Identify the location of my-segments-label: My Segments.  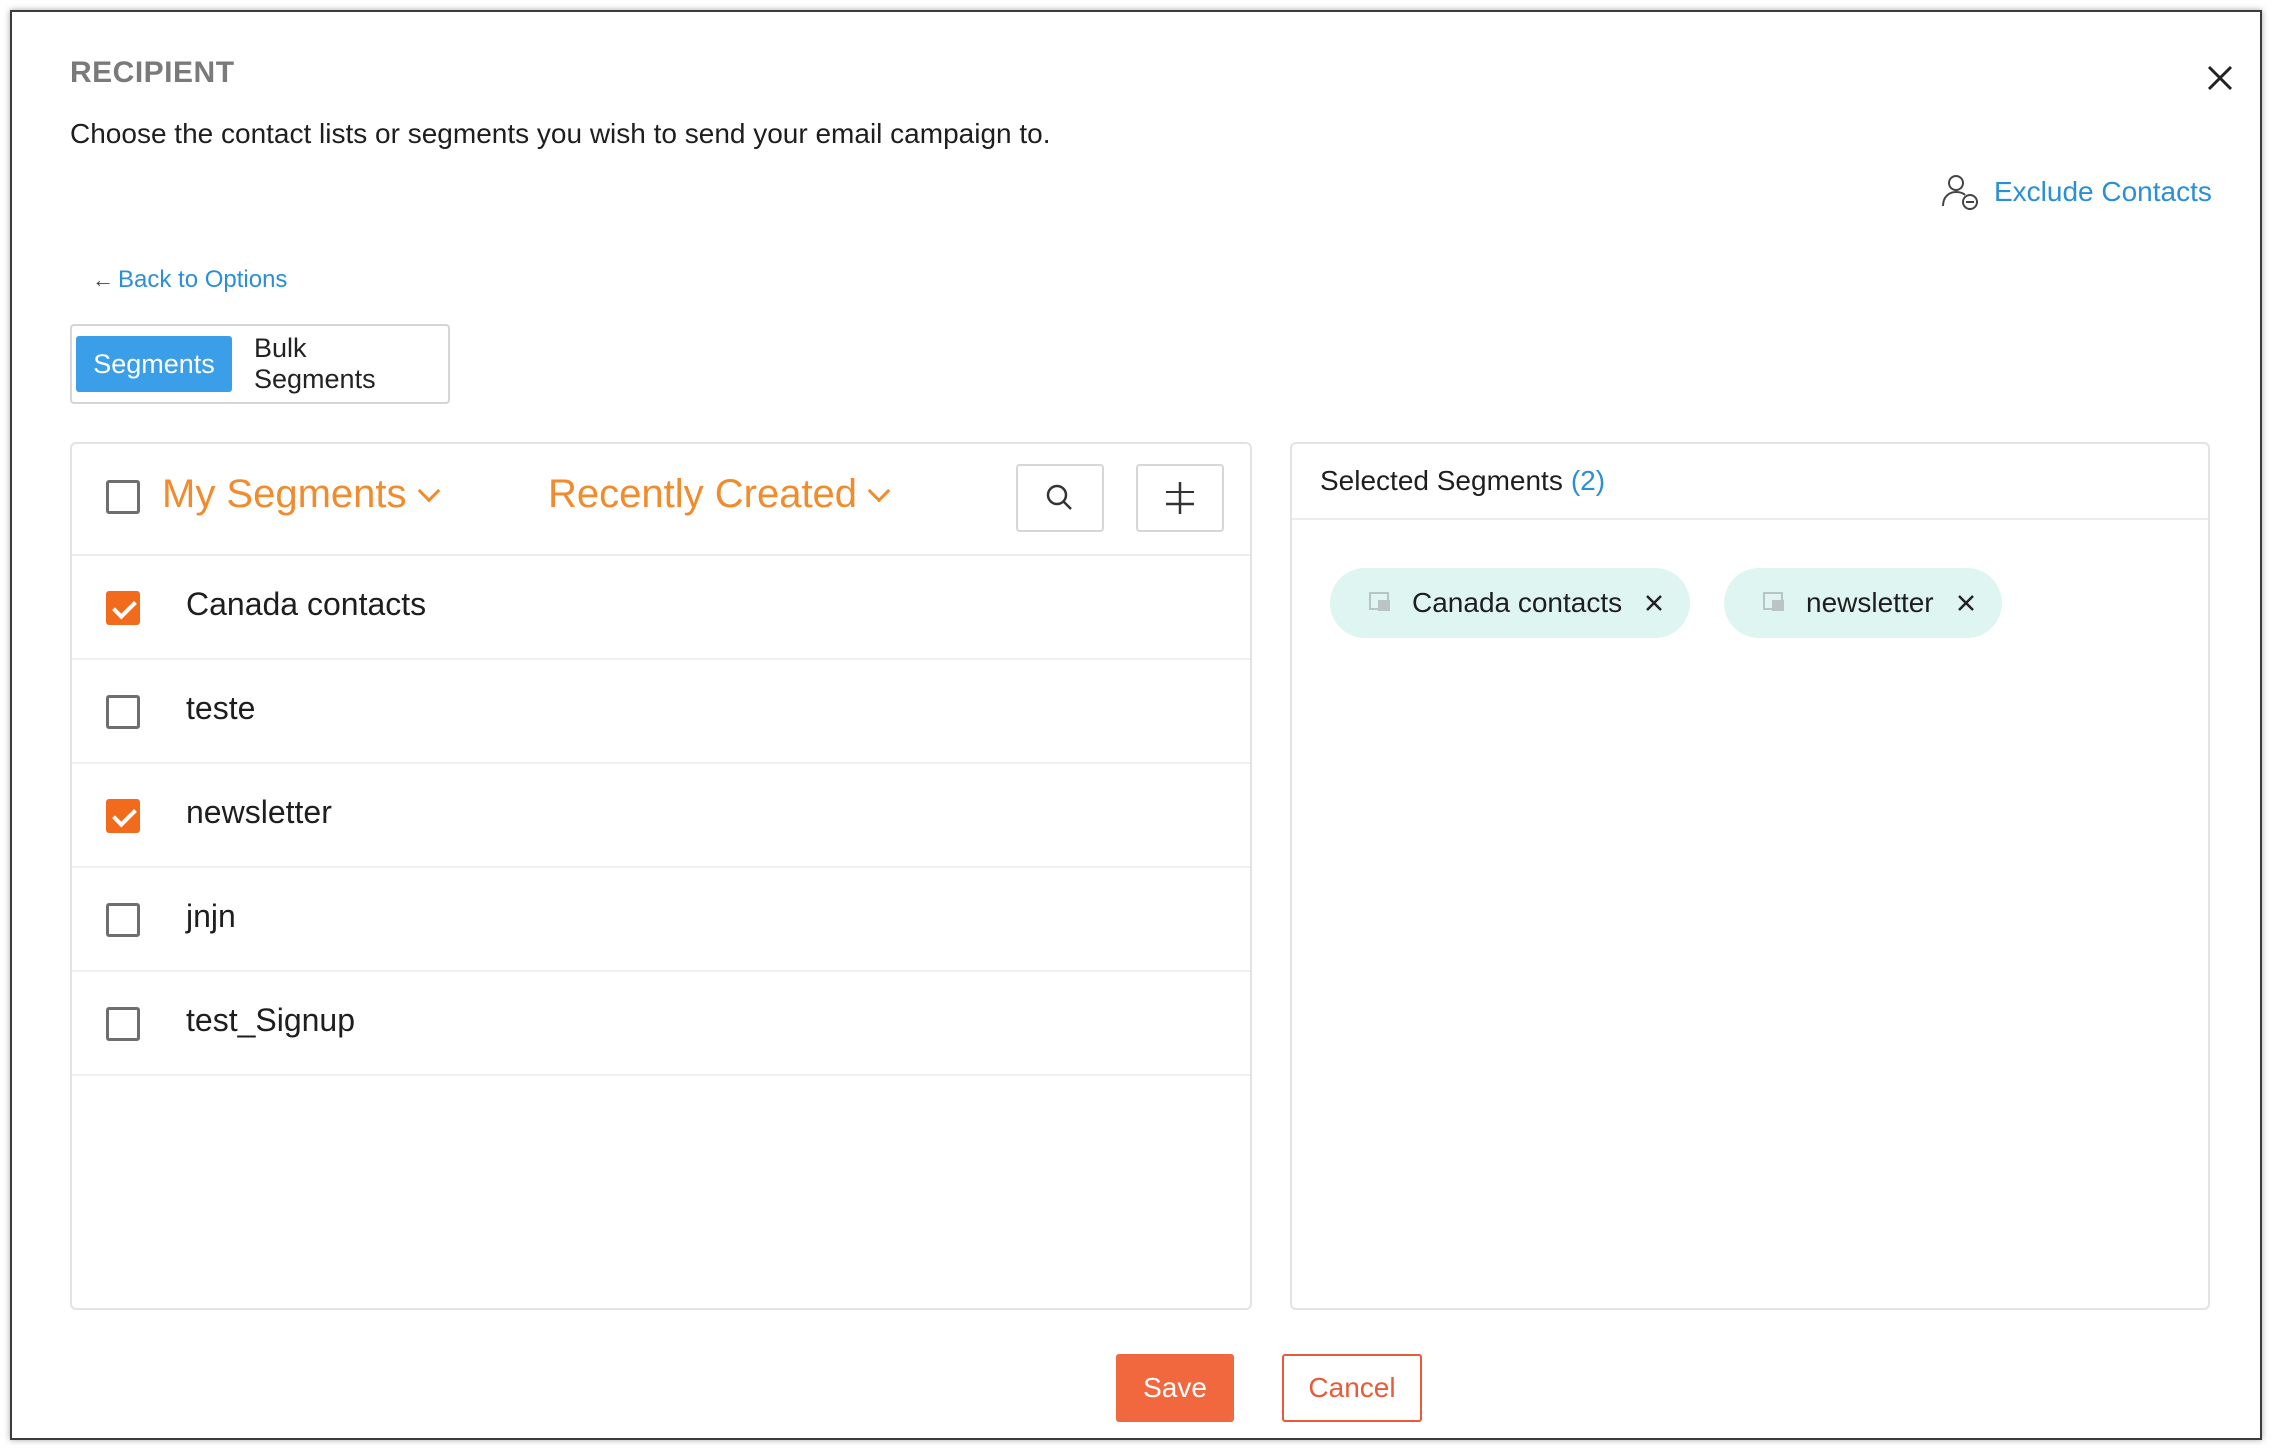
(284, 494).